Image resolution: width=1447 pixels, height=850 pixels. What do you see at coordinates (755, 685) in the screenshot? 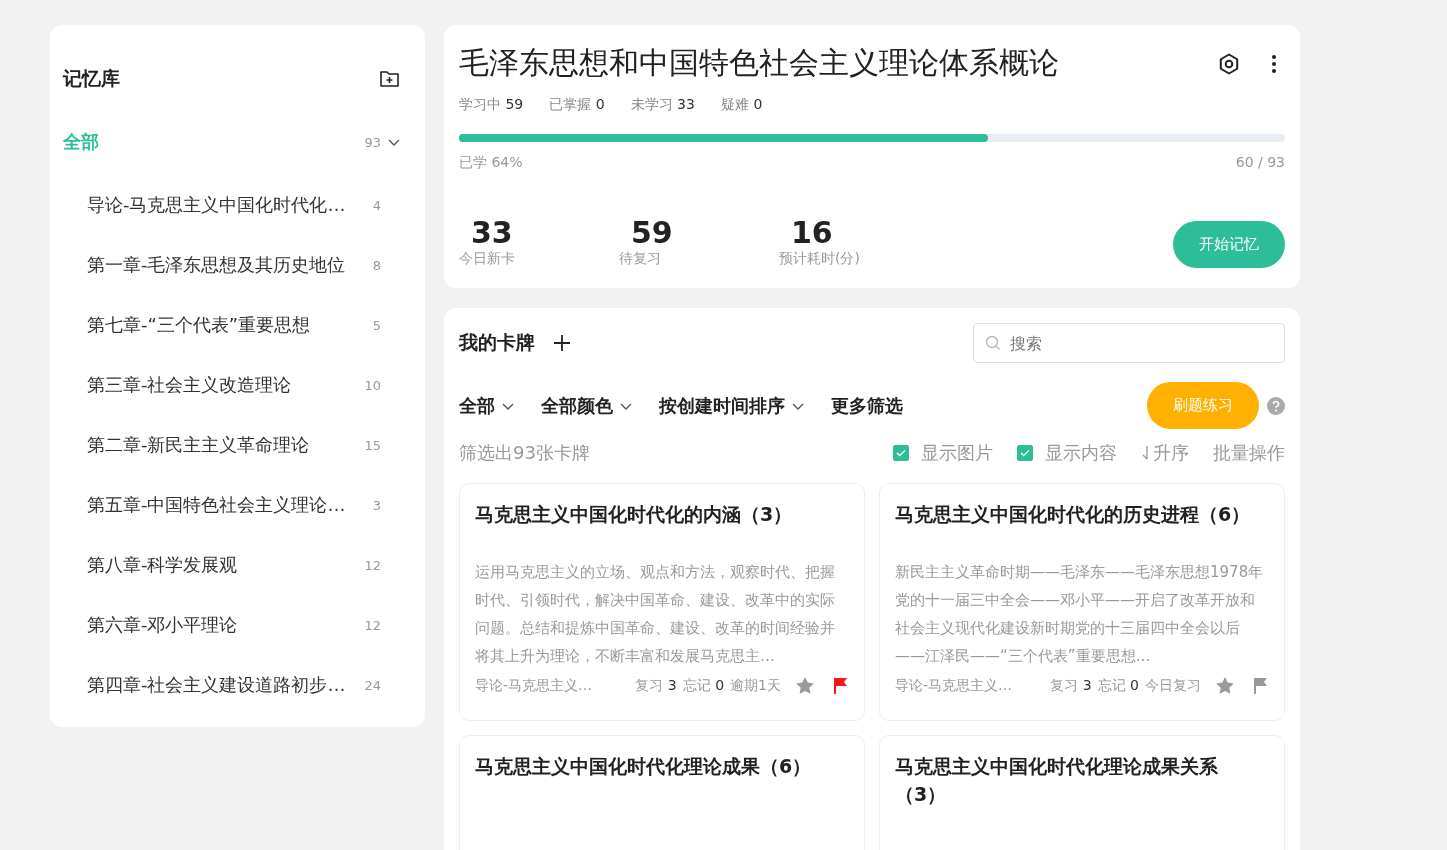
I see `due-text: 逾期1天` at bounding box center [755, 685].